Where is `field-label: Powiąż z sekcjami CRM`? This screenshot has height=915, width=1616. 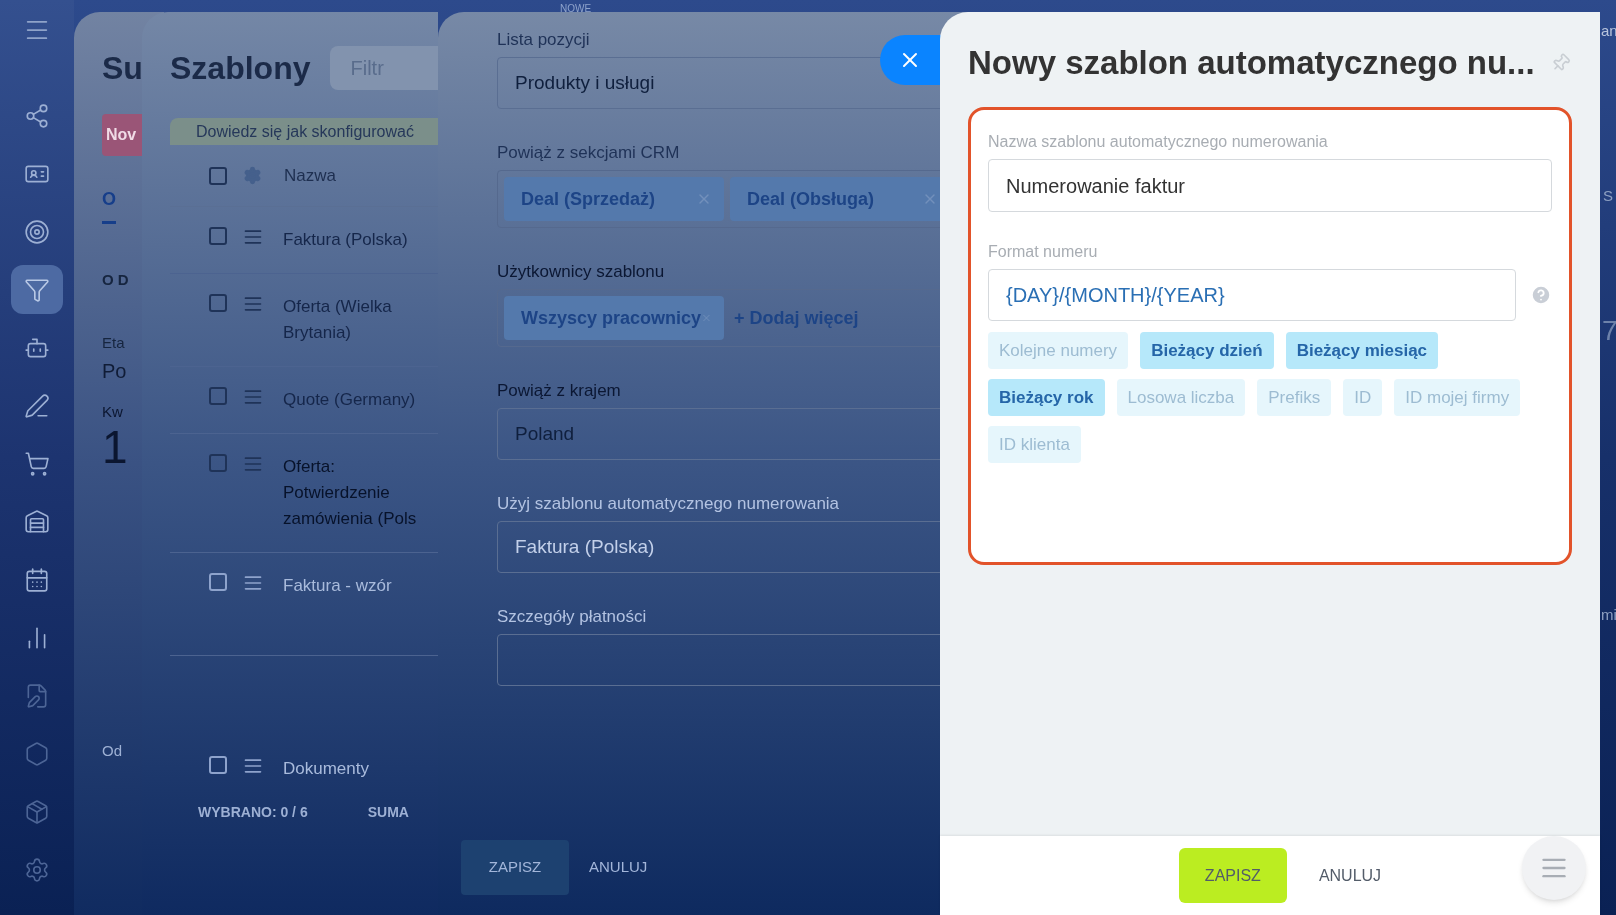
field-label: Powiąż z sekcjami CRM is located at coordinates (588, 153).